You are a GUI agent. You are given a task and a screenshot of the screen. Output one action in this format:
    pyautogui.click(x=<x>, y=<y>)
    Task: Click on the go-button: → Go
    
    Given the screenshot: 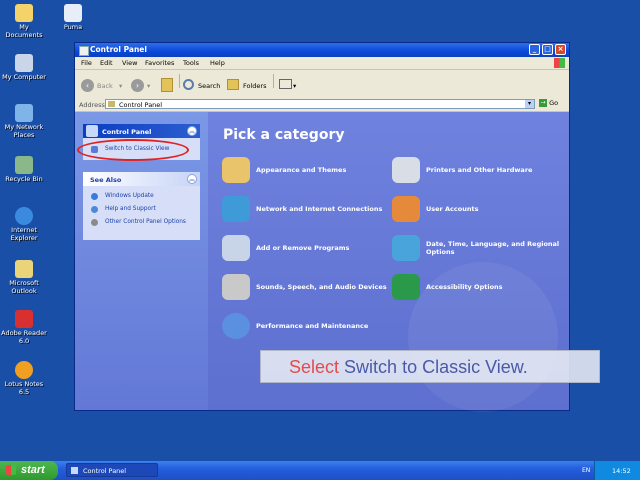 What is the action you would take?
    pyautogui.click(x=552, y=104)
    